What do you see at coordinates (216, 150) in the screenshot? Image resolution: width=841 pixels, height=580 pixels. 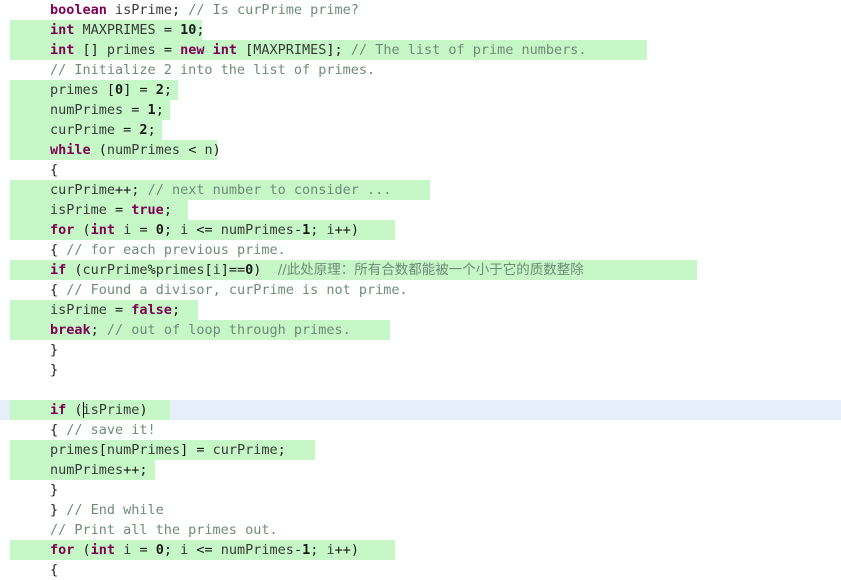 I see `code-token-pun: )` at bounding box center [216, 150].